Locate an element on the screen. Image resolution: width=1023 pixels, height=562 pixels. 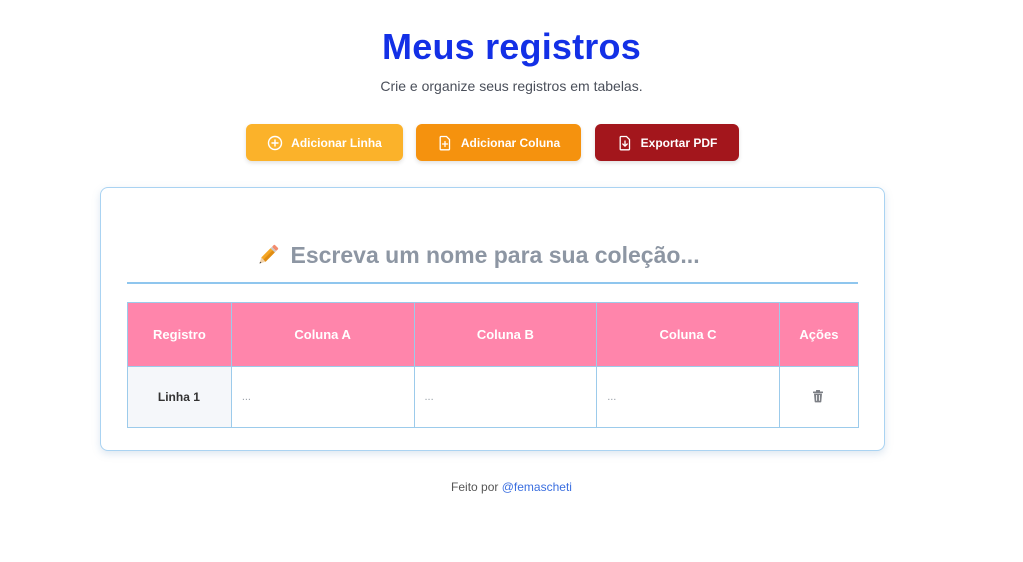
add-row-button: Adicionar Linha is located at coordinates (324, 142).